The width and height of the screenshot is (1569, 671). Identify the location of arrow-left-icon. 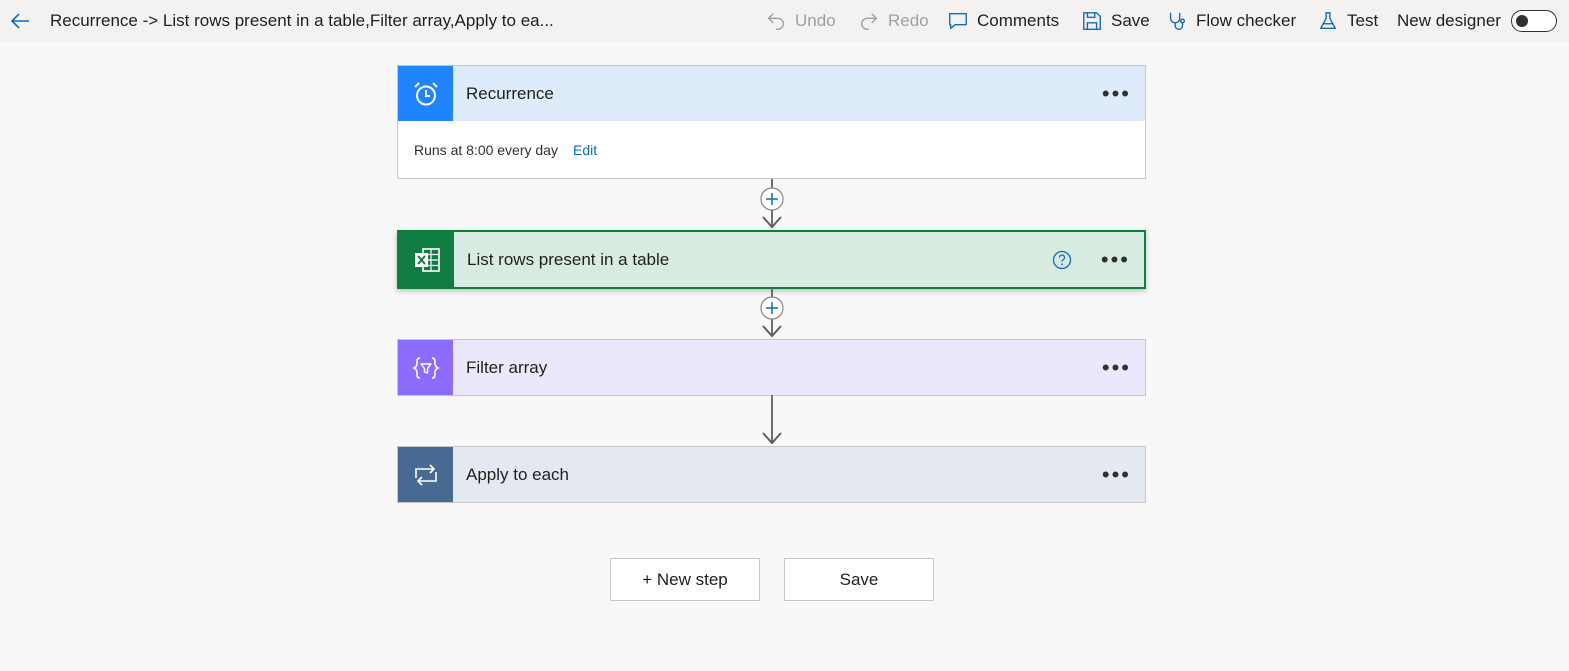
(19, 21).